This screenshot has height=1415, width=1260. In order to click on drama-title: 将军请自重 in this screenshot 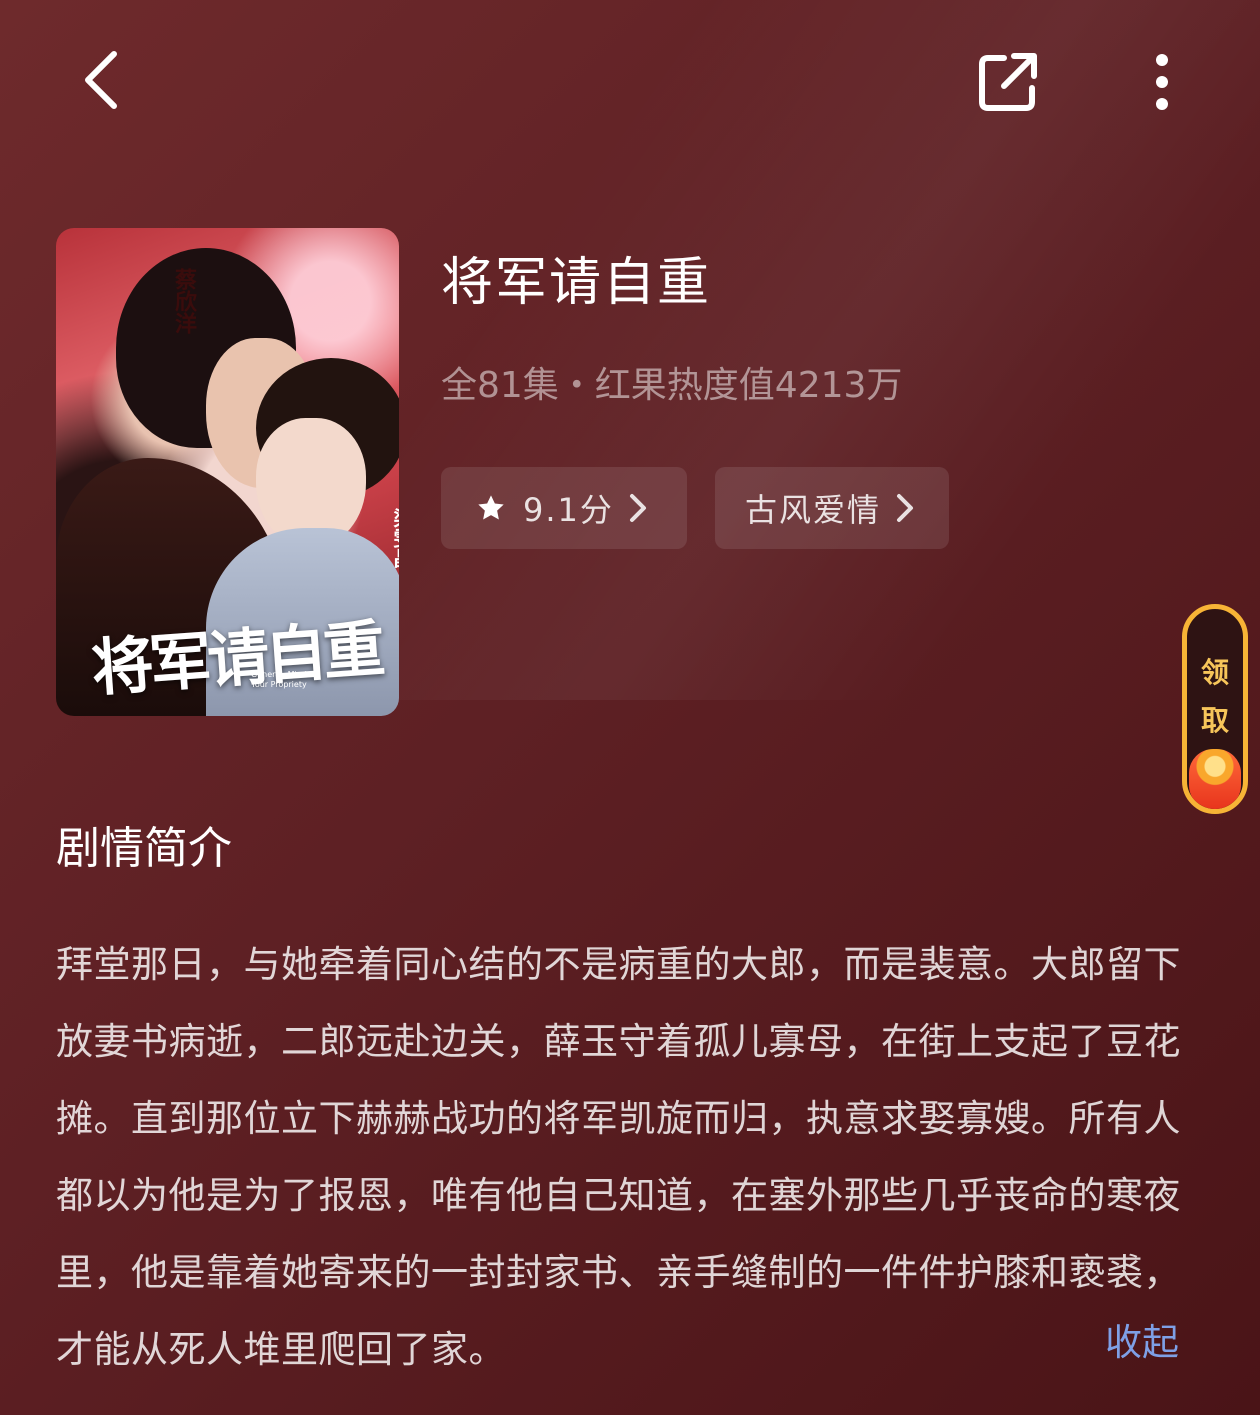, I will do `click(576, 283)`.